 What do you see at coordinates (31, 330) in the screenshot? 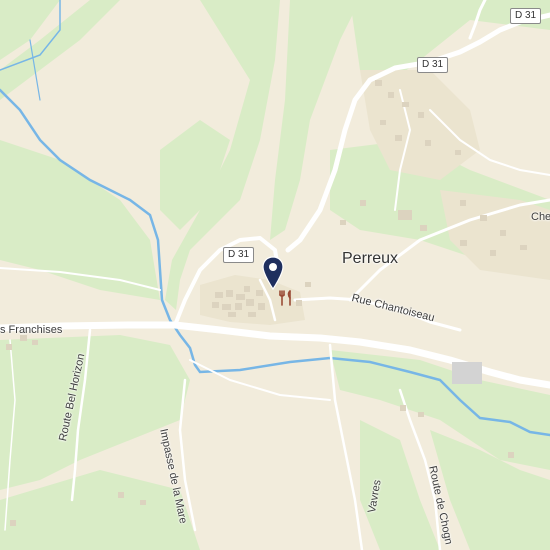
I see `street-label-franchises: s Franchises` at bounding box center [31, 330].